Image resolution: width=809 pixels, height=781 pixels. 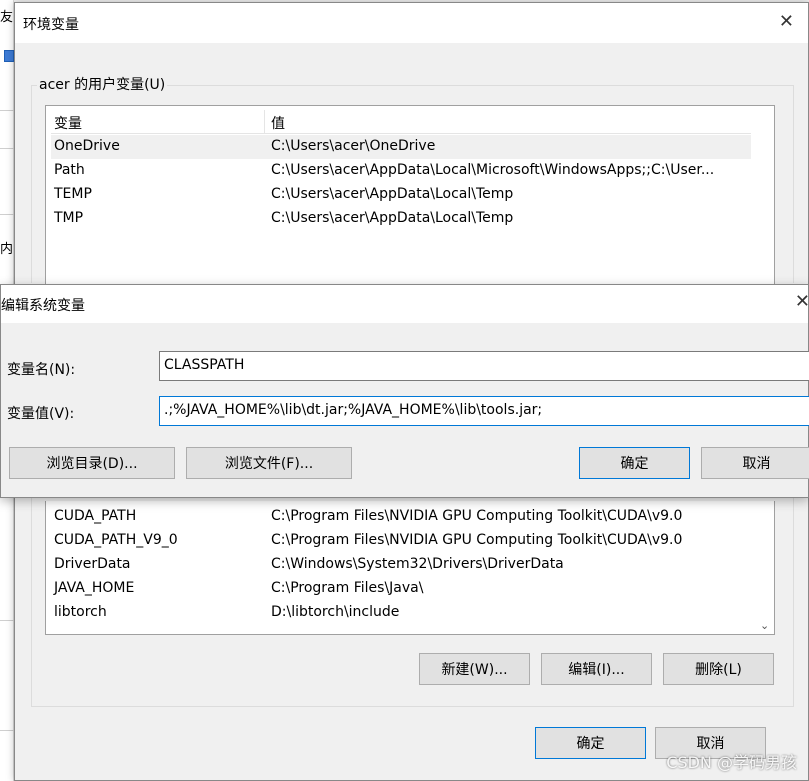 What do you see at coordinates (102, 84) in the screenshot?
I see `user-variables-label: acer 的用户变量(U)` at bounding box center [102, 84].